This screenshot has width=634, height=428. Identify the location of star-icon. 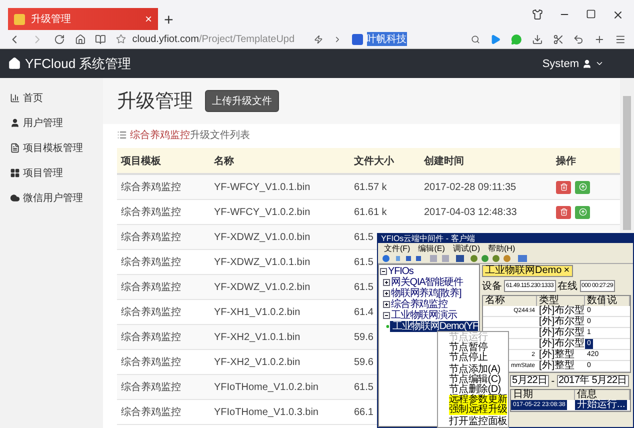
(121, 39).